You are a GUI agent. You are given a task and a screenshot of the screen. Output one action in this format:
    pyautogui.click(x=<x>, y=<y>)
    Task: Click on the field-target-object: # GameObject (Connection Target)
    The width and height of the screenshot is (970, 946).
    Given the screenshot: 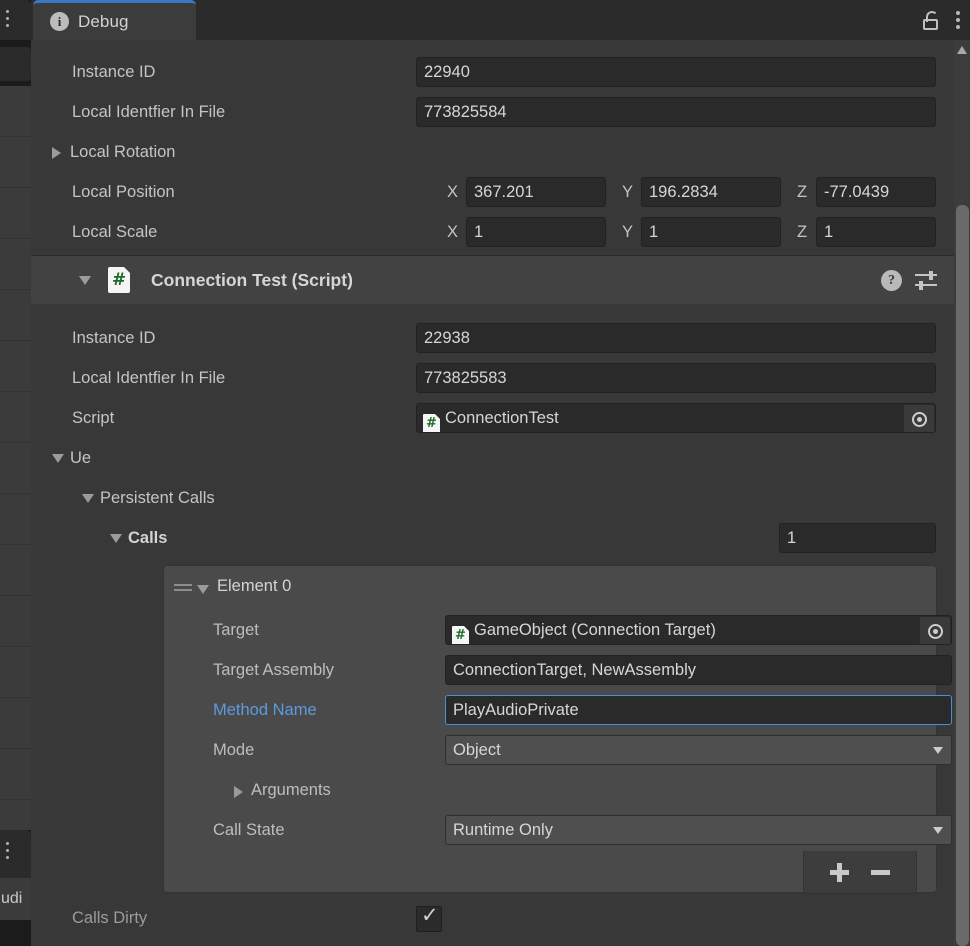 What is the action you would take?
    pyautogui.click(x=698, y=630)
    